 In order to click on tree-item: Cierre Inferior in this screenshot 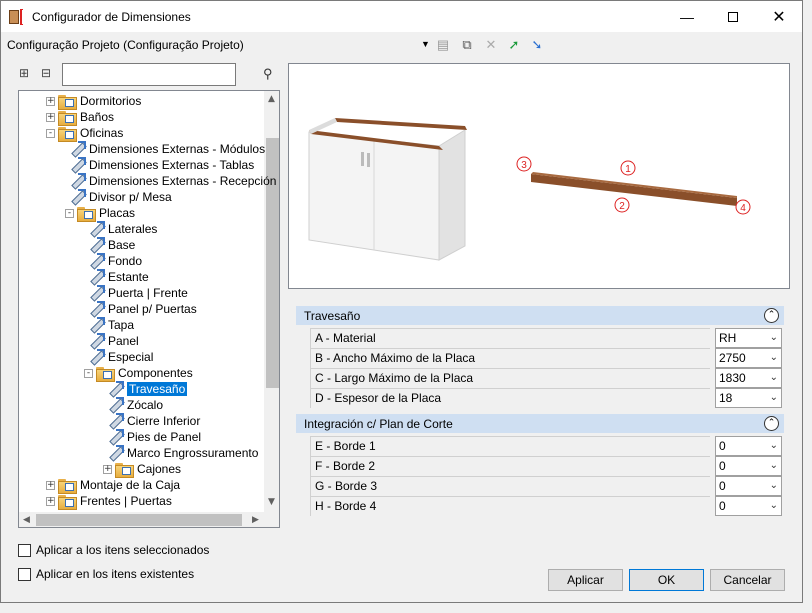, I will do `click(153, 421)`.